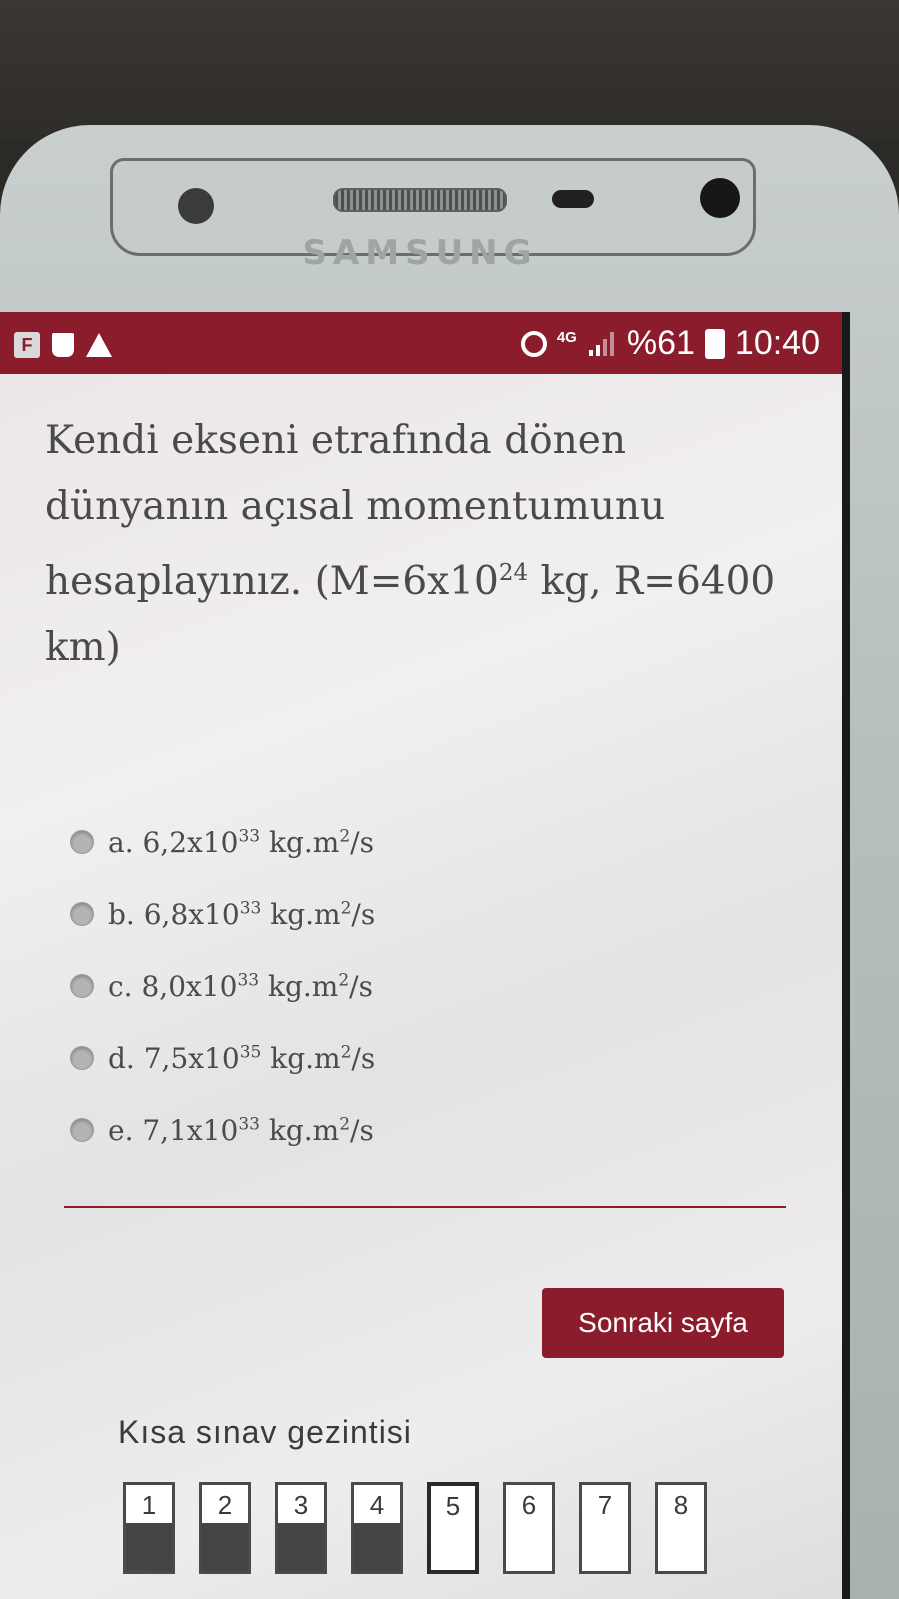 The width and height of the screenshot is (899, 1599). Describe the element at coordinates (265, 1432) in the screenshot. I see `quiz-navigation-title: Kısa sınav gezintisi` at that location.